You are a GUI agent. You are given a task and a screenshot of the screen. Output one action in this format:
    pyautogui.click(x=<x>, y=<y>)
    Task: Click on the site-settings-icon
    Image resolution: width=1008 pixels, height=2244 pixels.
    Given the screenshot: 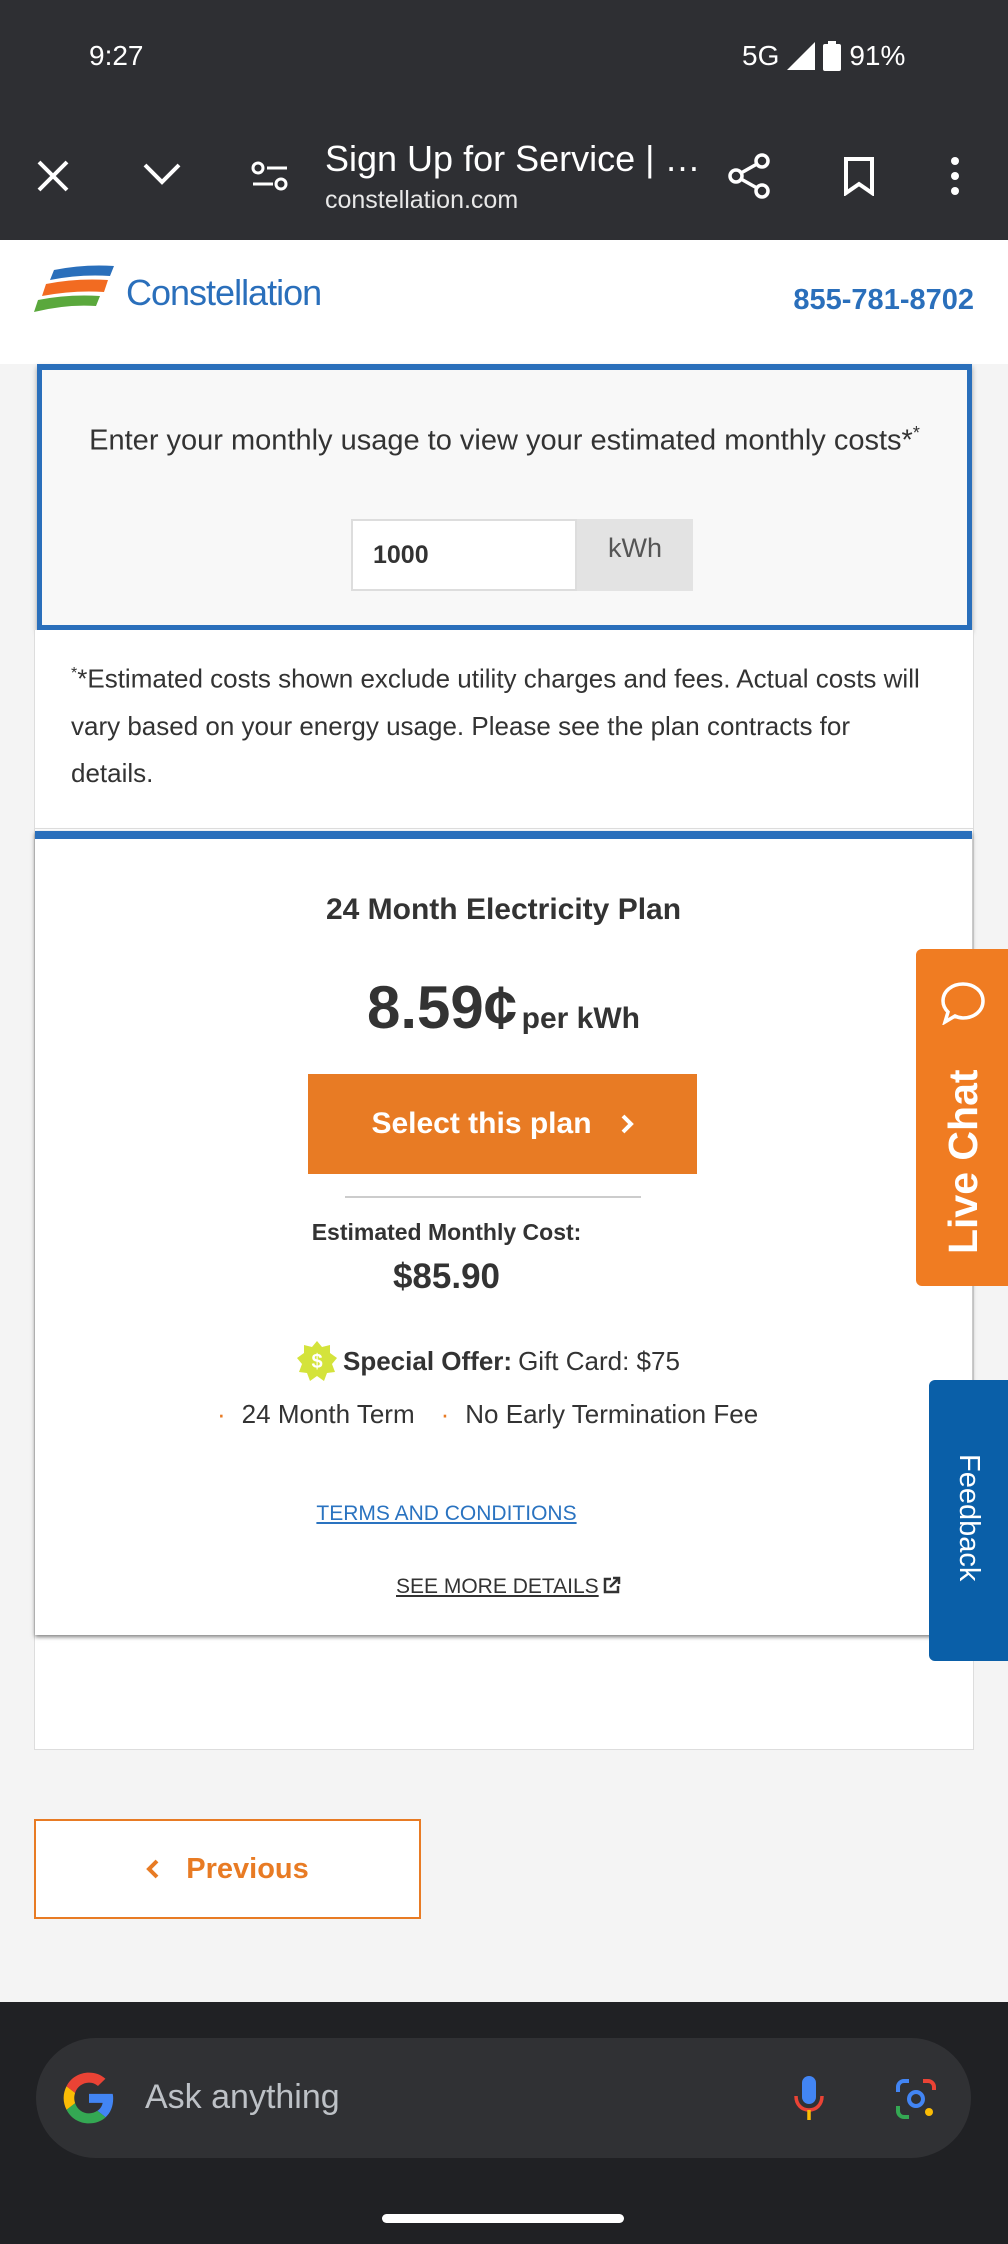 What is the action you would take?
    pyautogui.click(x=270, y=176)
    